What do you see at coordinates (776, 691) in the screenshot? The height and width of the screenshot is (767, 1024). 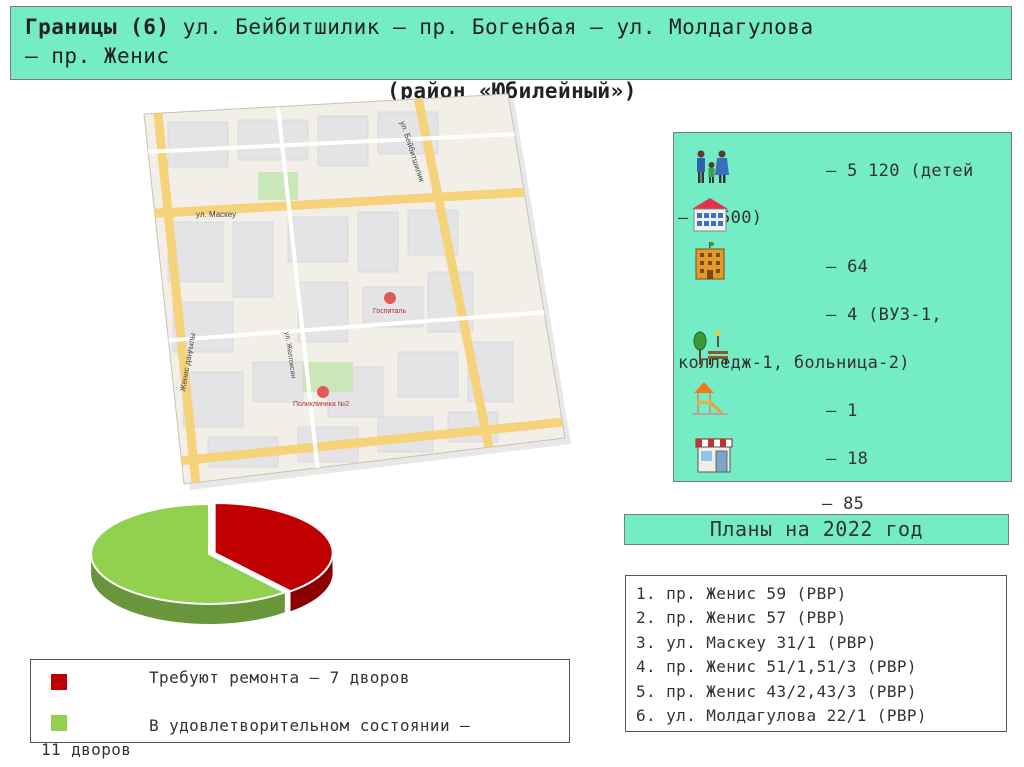 I see `list-item: 5. пр. Женис 43/2,43/3 (РВР)` at bounding box center [776, 691].